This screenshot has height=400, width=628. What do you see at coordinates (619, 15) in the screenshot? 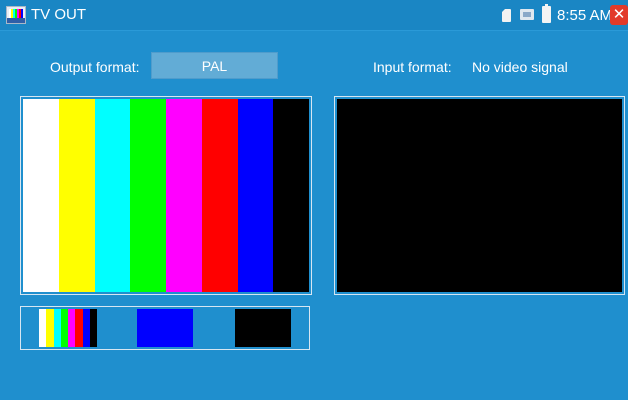
I see `close-icon: ✕` at bounding box center [619, 15].